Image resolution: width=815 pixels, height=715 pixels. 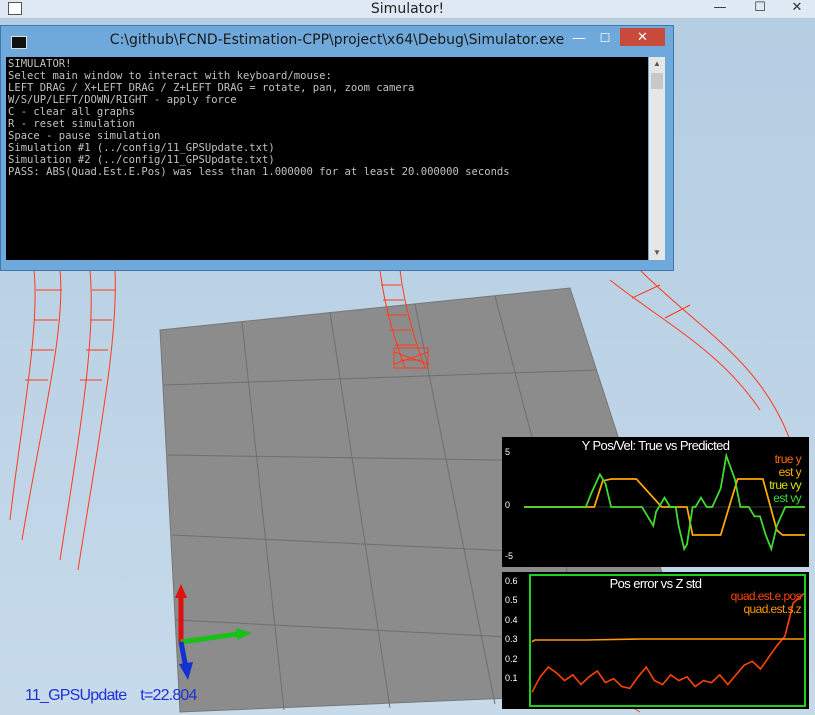 I want to click on console-close-button: ✕, so click(x=642, y=37).